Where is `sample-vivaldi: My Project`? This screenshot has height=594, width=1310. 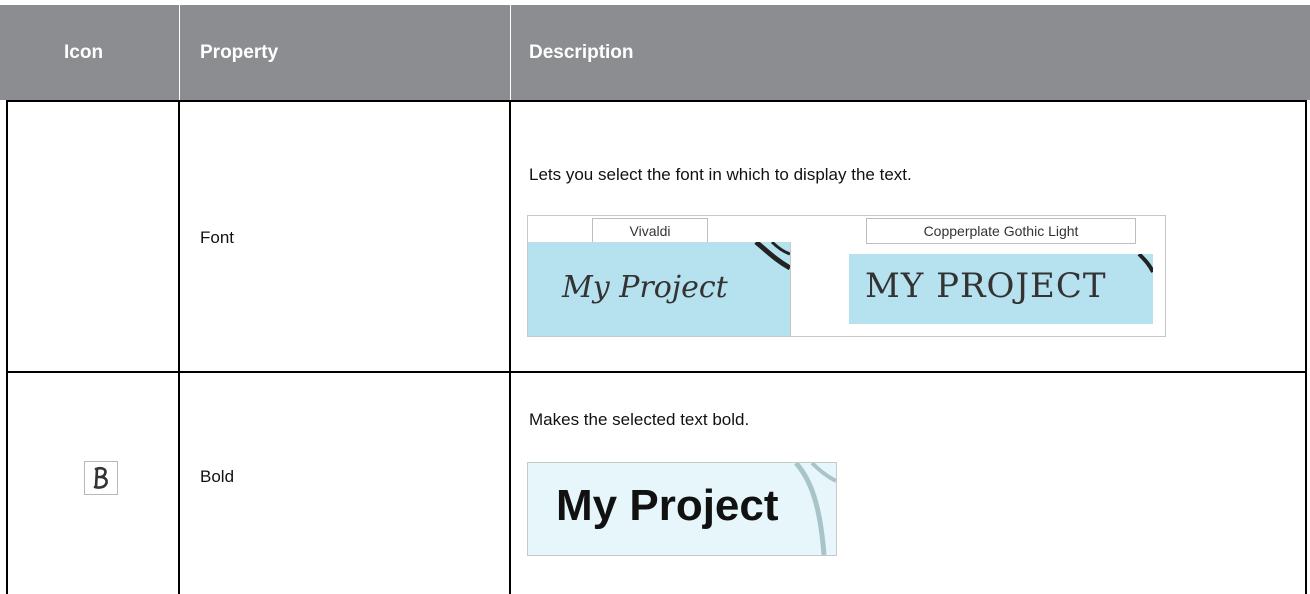 sample-vivaldi: My Project is located at coordinates (659, 289).